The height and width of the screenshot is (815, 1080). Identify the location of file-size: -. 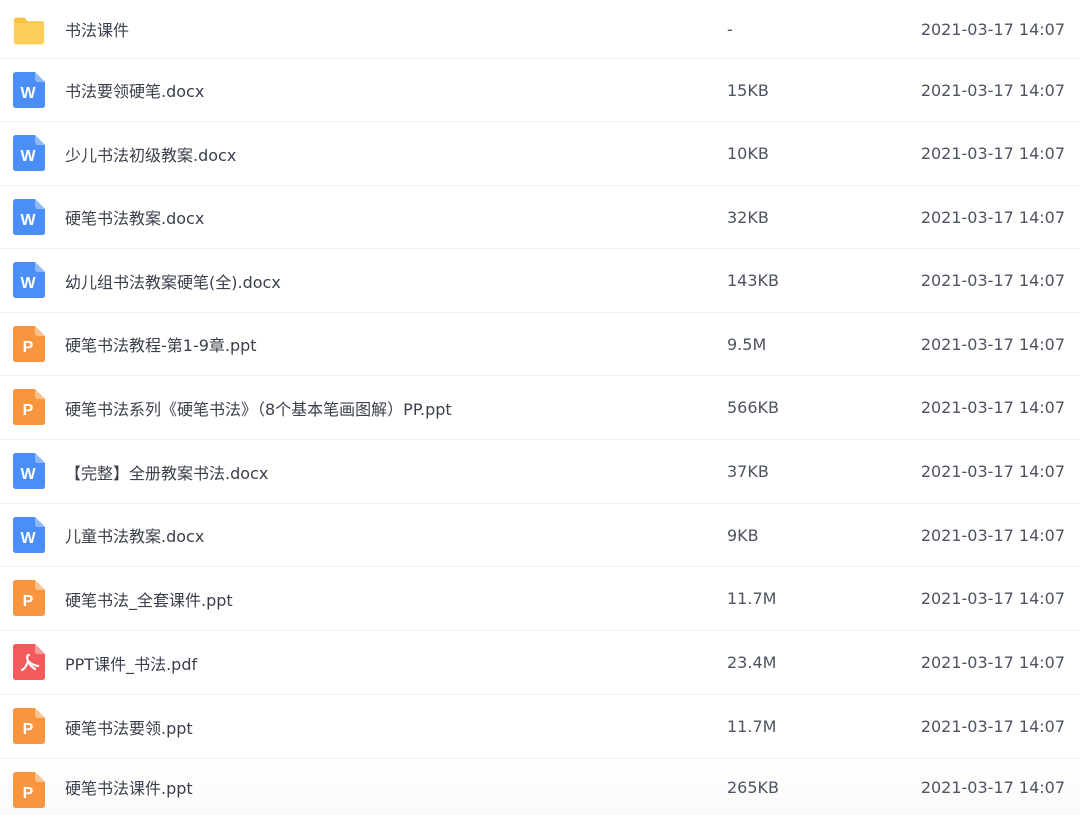
(730, 29).